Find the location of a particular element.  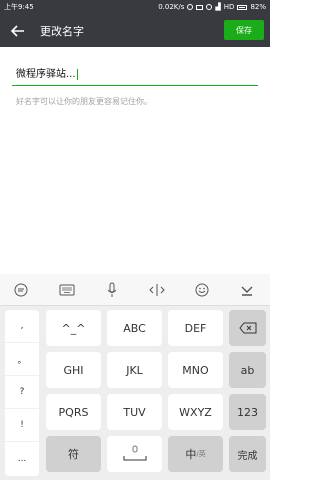

emoji-icon is located at coordinates (202, 290).